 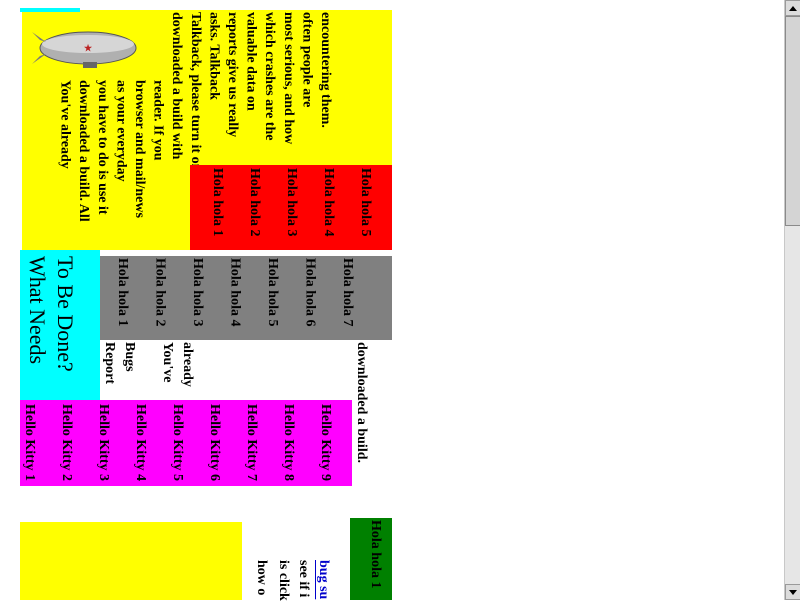 I want to click on paragraph-line: you have to do is use it, so click(x=102, y=147).